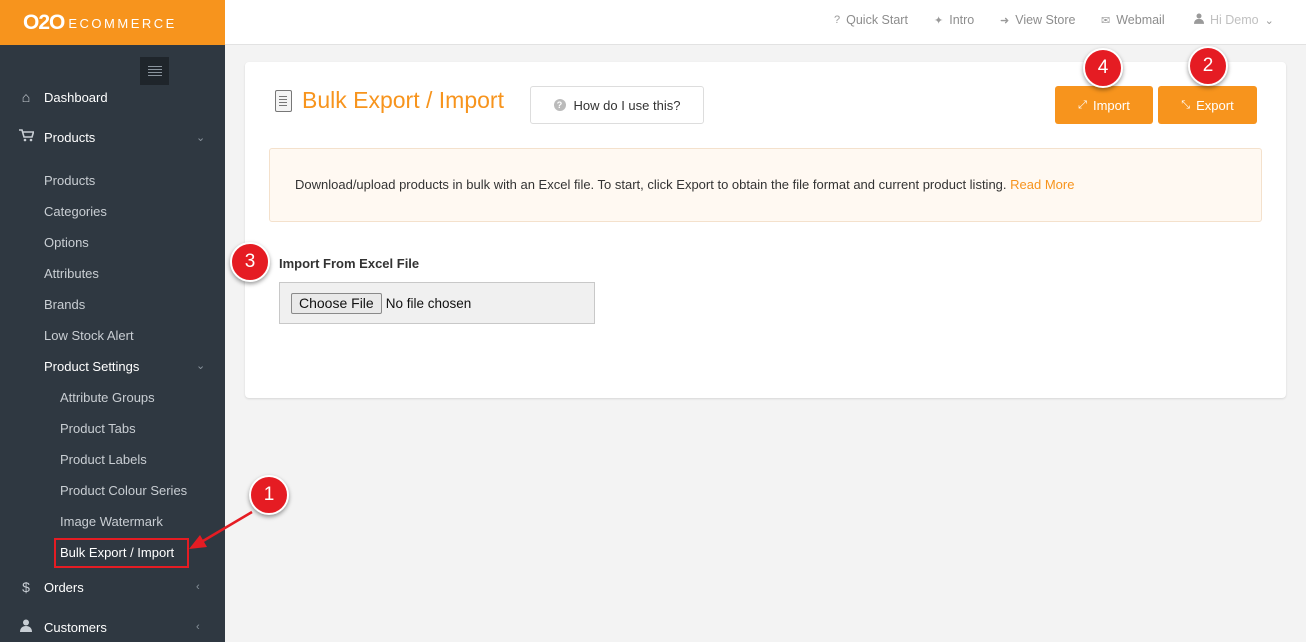  Describe the element at coordinates (26, 587) in the screenshot. I see `dollar-icon: $` at that location.